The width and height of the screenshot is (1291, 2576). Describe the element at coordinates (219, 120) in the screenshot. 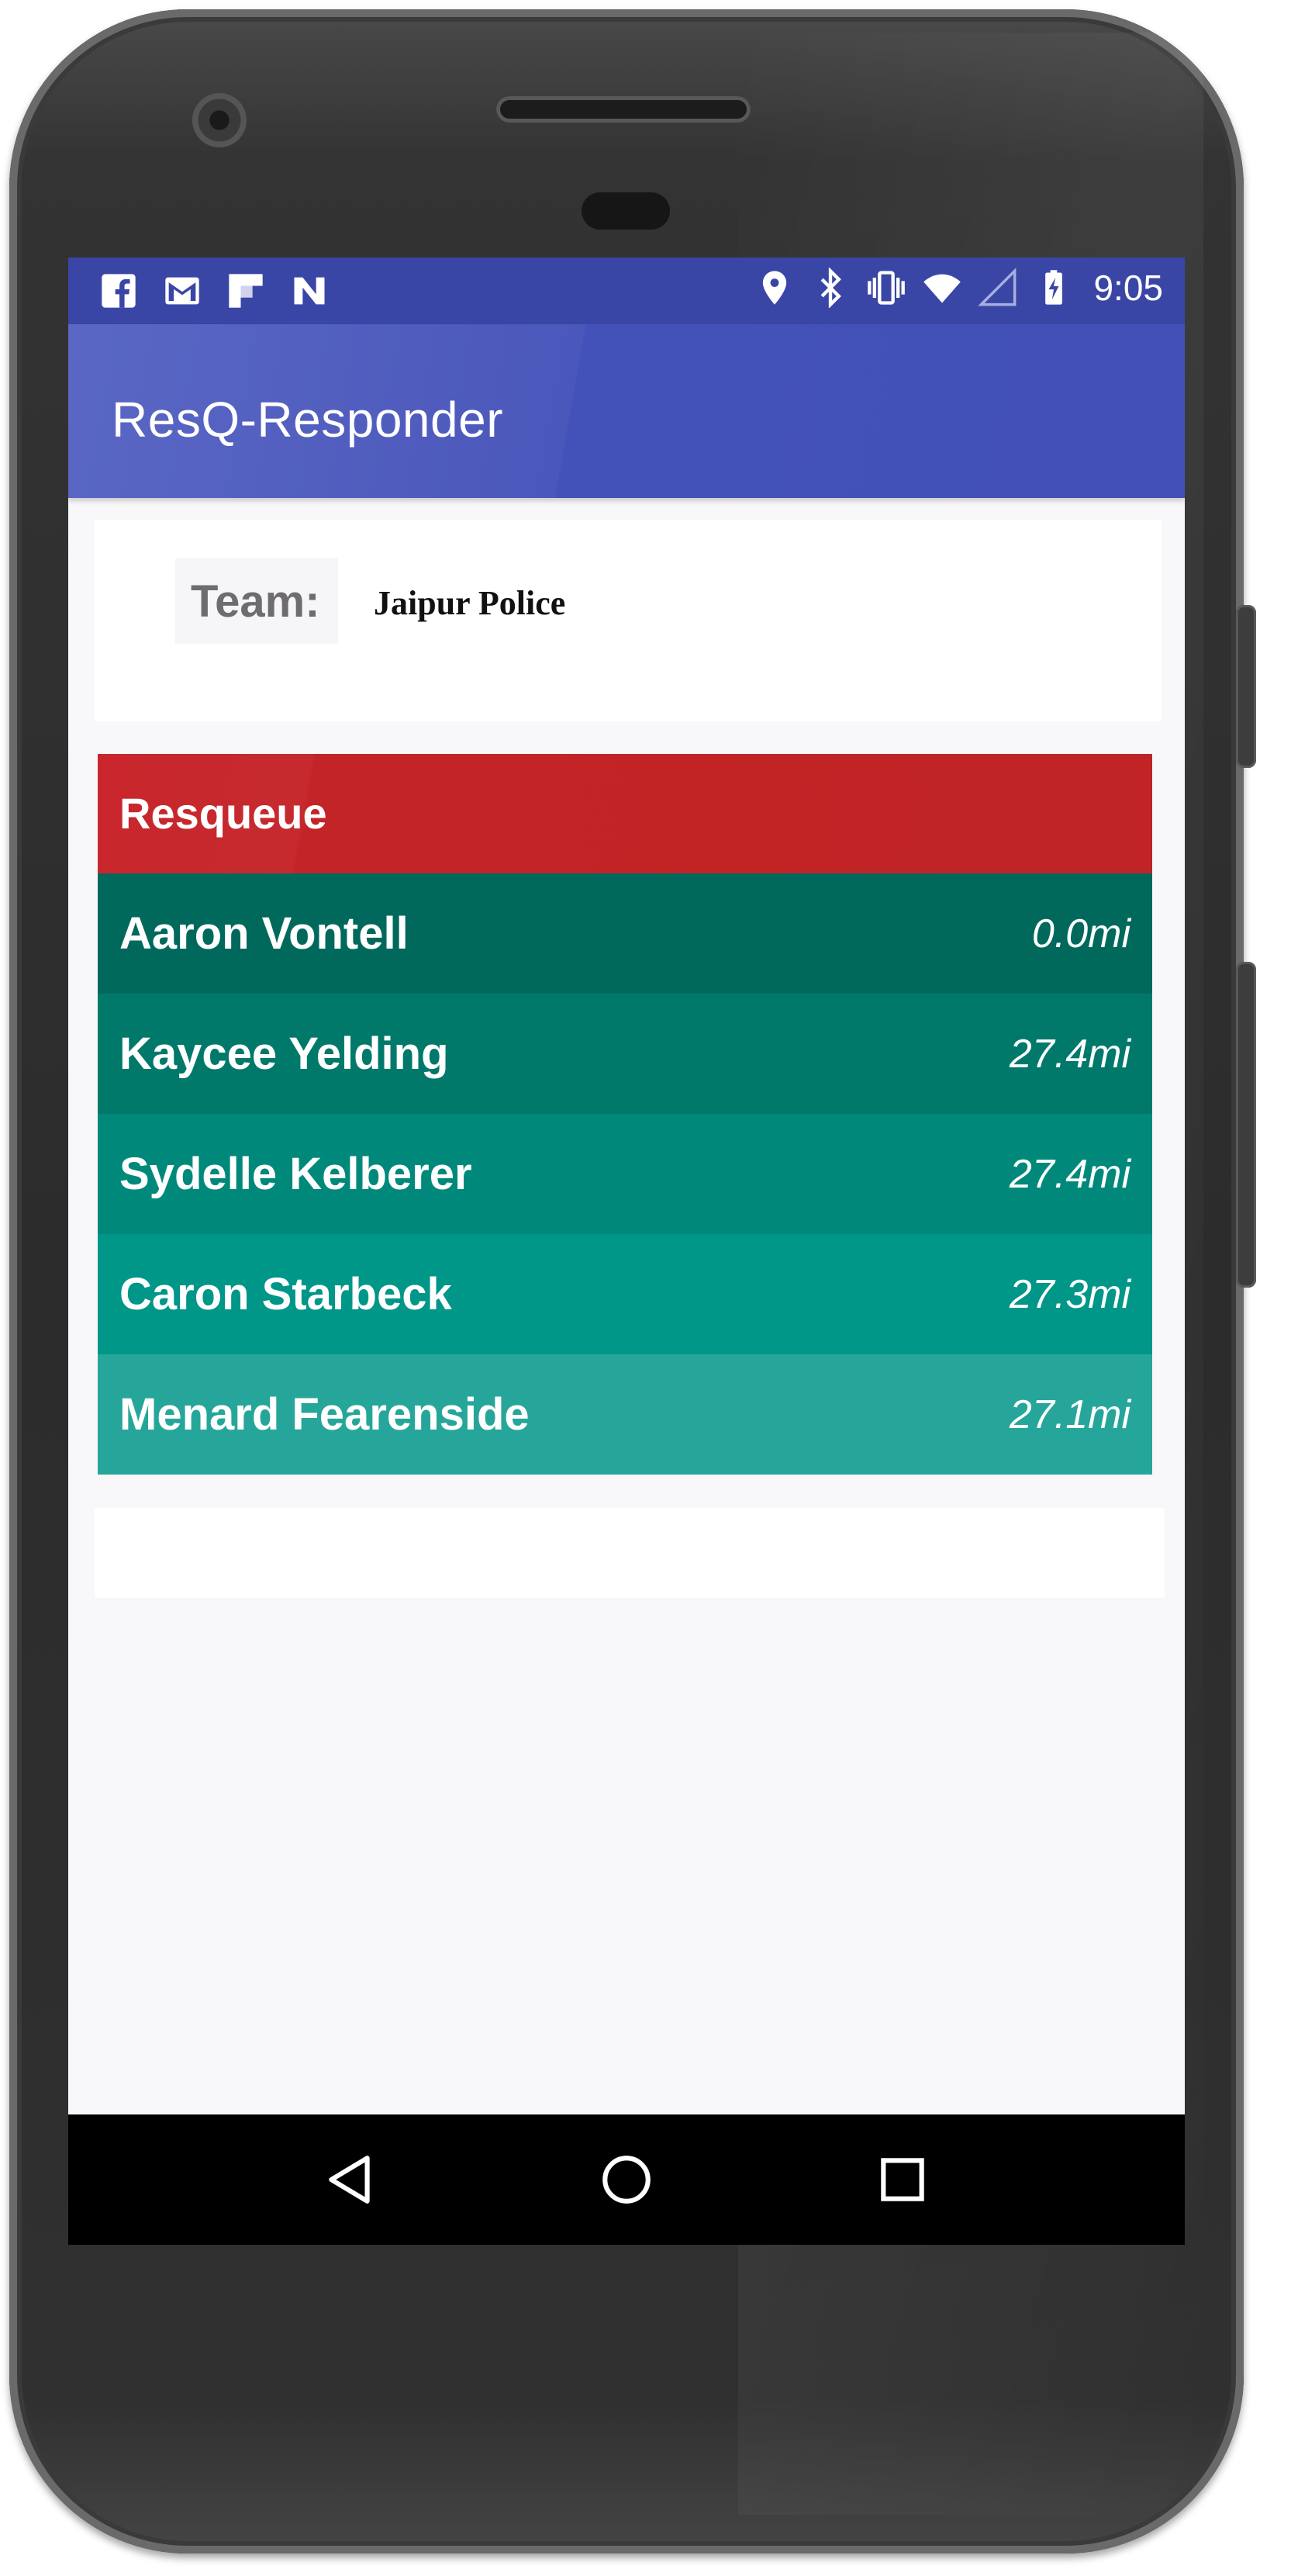

I see `front-camera` at that location.